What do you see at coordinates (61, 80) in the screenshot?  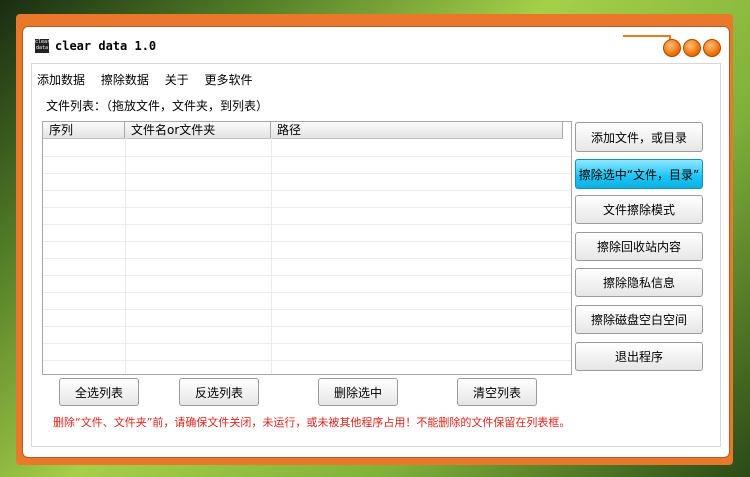 I see `menu-add-data: 添加数据` at bounding box center [61, 80].